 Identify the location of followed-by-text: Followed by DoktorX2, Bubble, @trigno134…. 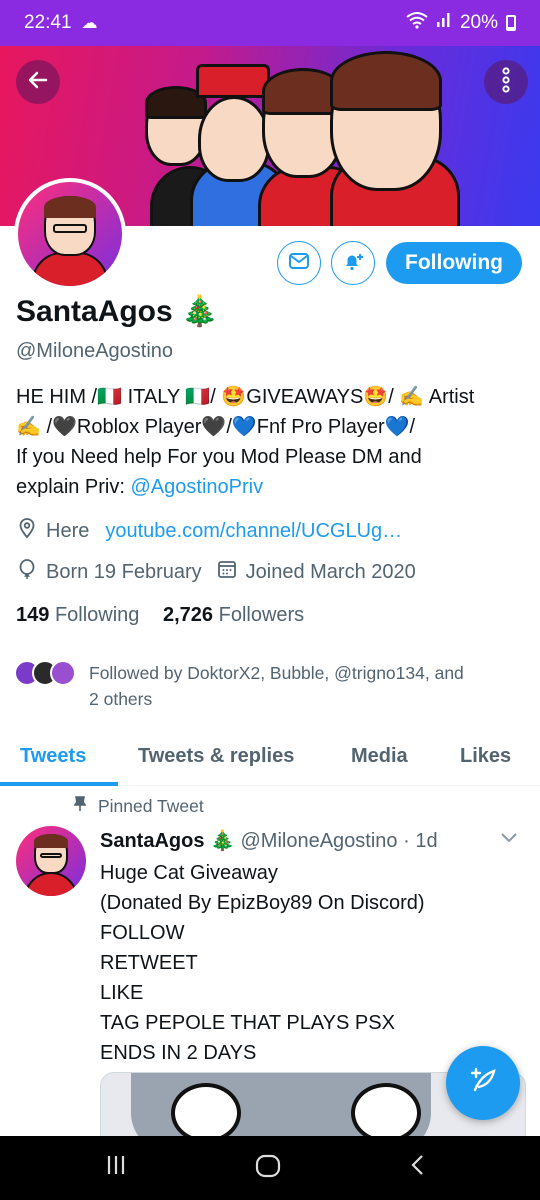
(309, 686).